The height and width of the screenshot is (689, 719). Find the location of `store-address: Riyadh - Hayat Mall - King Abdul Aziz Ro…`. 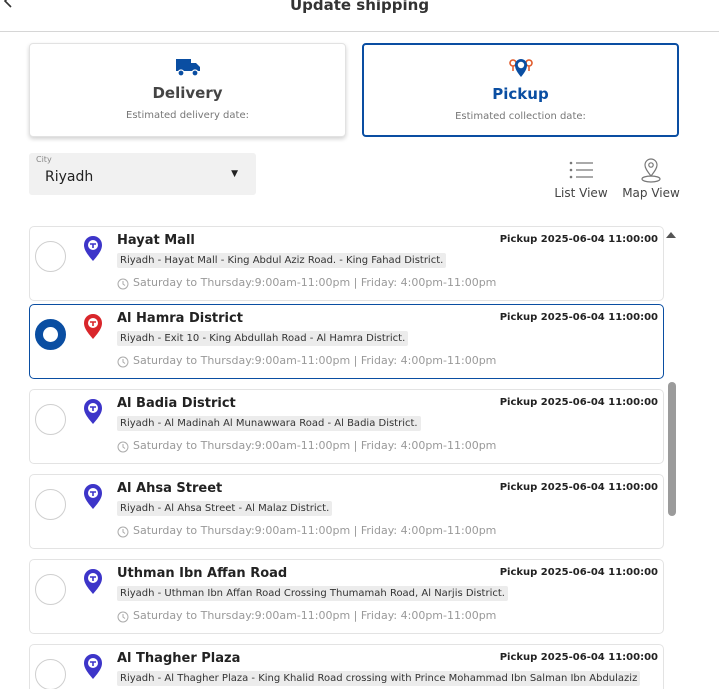

store-address: Riyadh - Hayat Mall - King Abdul Aziz Ro… is located at coordinates (282, 260).